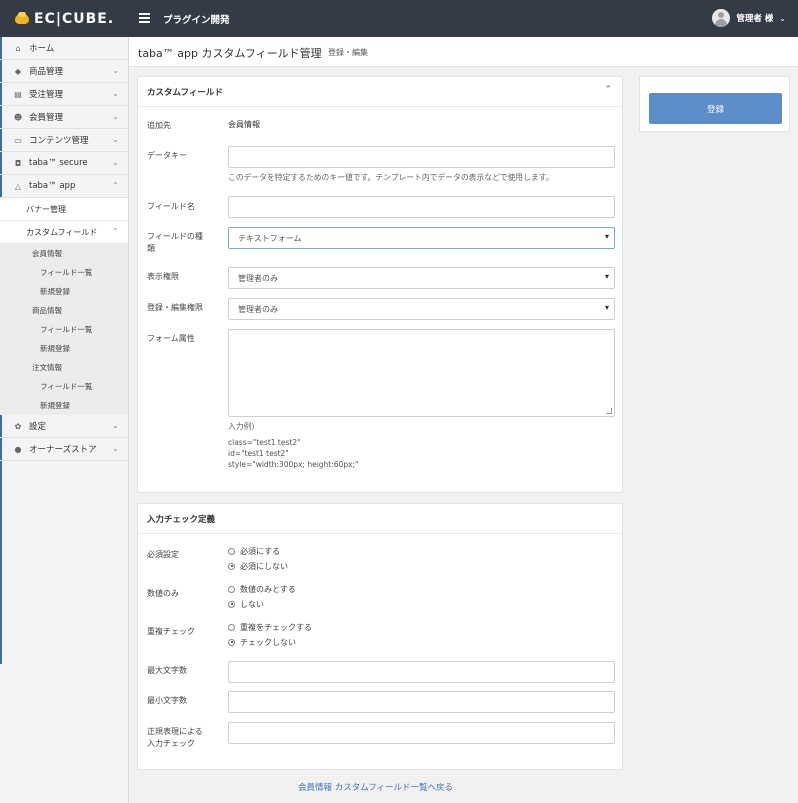 The image size is (798, 803). Describe the element at coordinates (163, 593) in the screenshot. I see `numeric-label: 数値のみ` at that location.